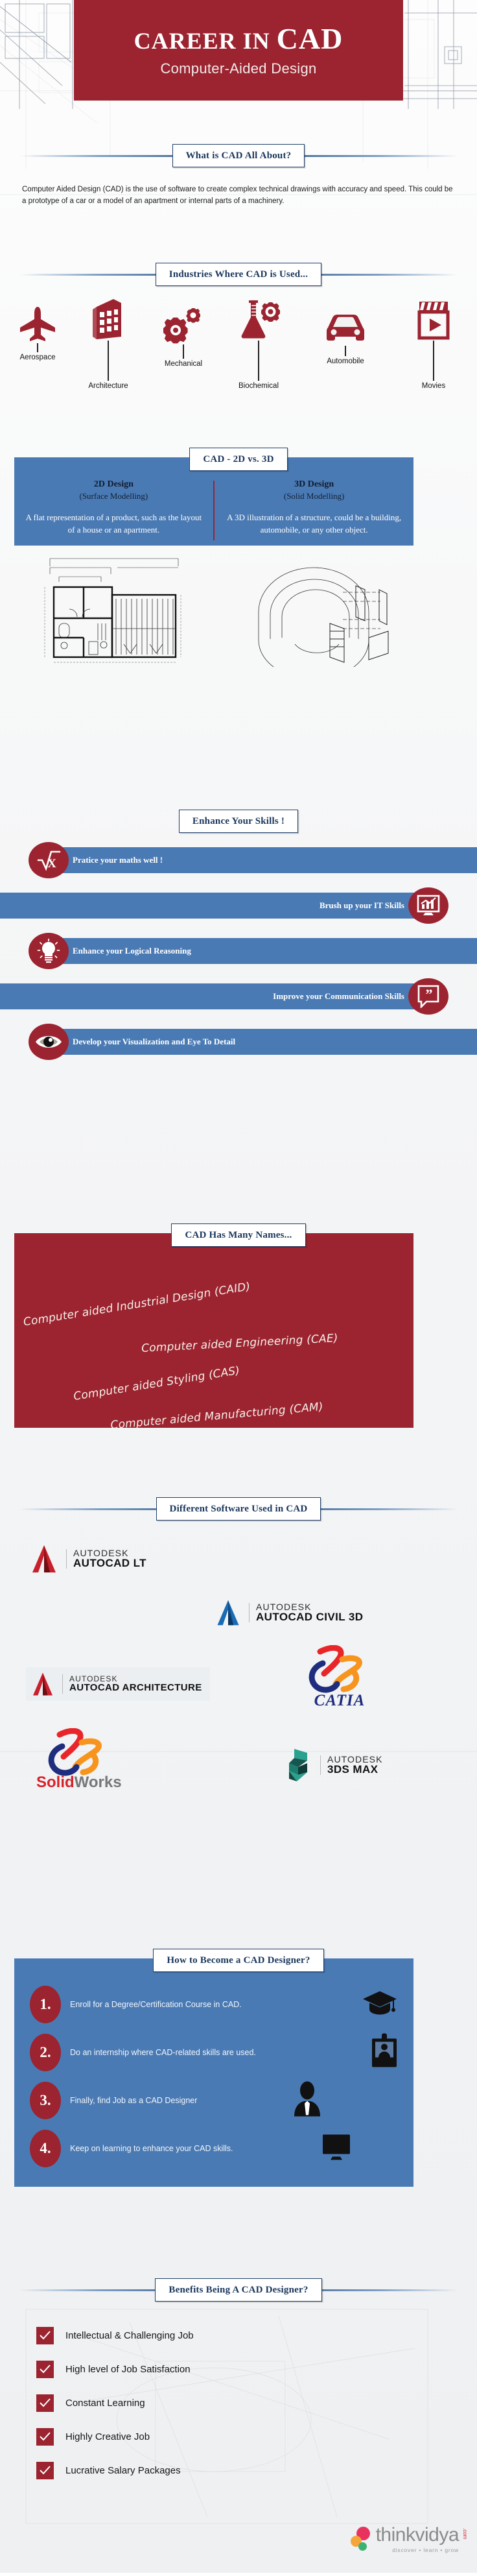 This screenshot has height=2576, width=477. What do you see at coordinates (128, 2369) in the screenshot?
I see `benefit-label: High level of Job Satisfaction` at bounding box center [128, 2369].